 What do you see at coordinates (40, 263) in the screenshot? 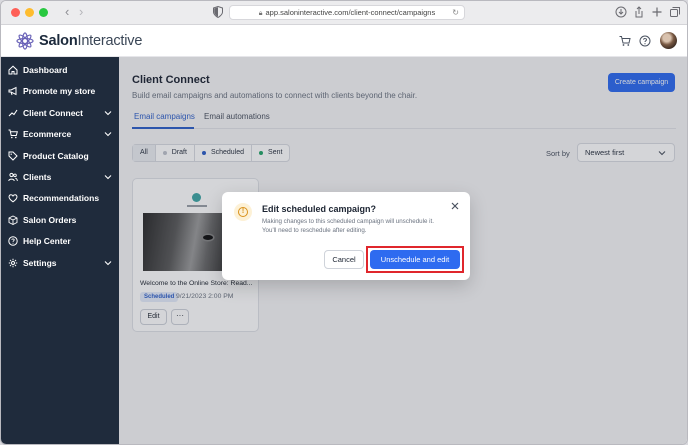
I see `sidebar-item-label: Settings` at bounding box center [40, 263].